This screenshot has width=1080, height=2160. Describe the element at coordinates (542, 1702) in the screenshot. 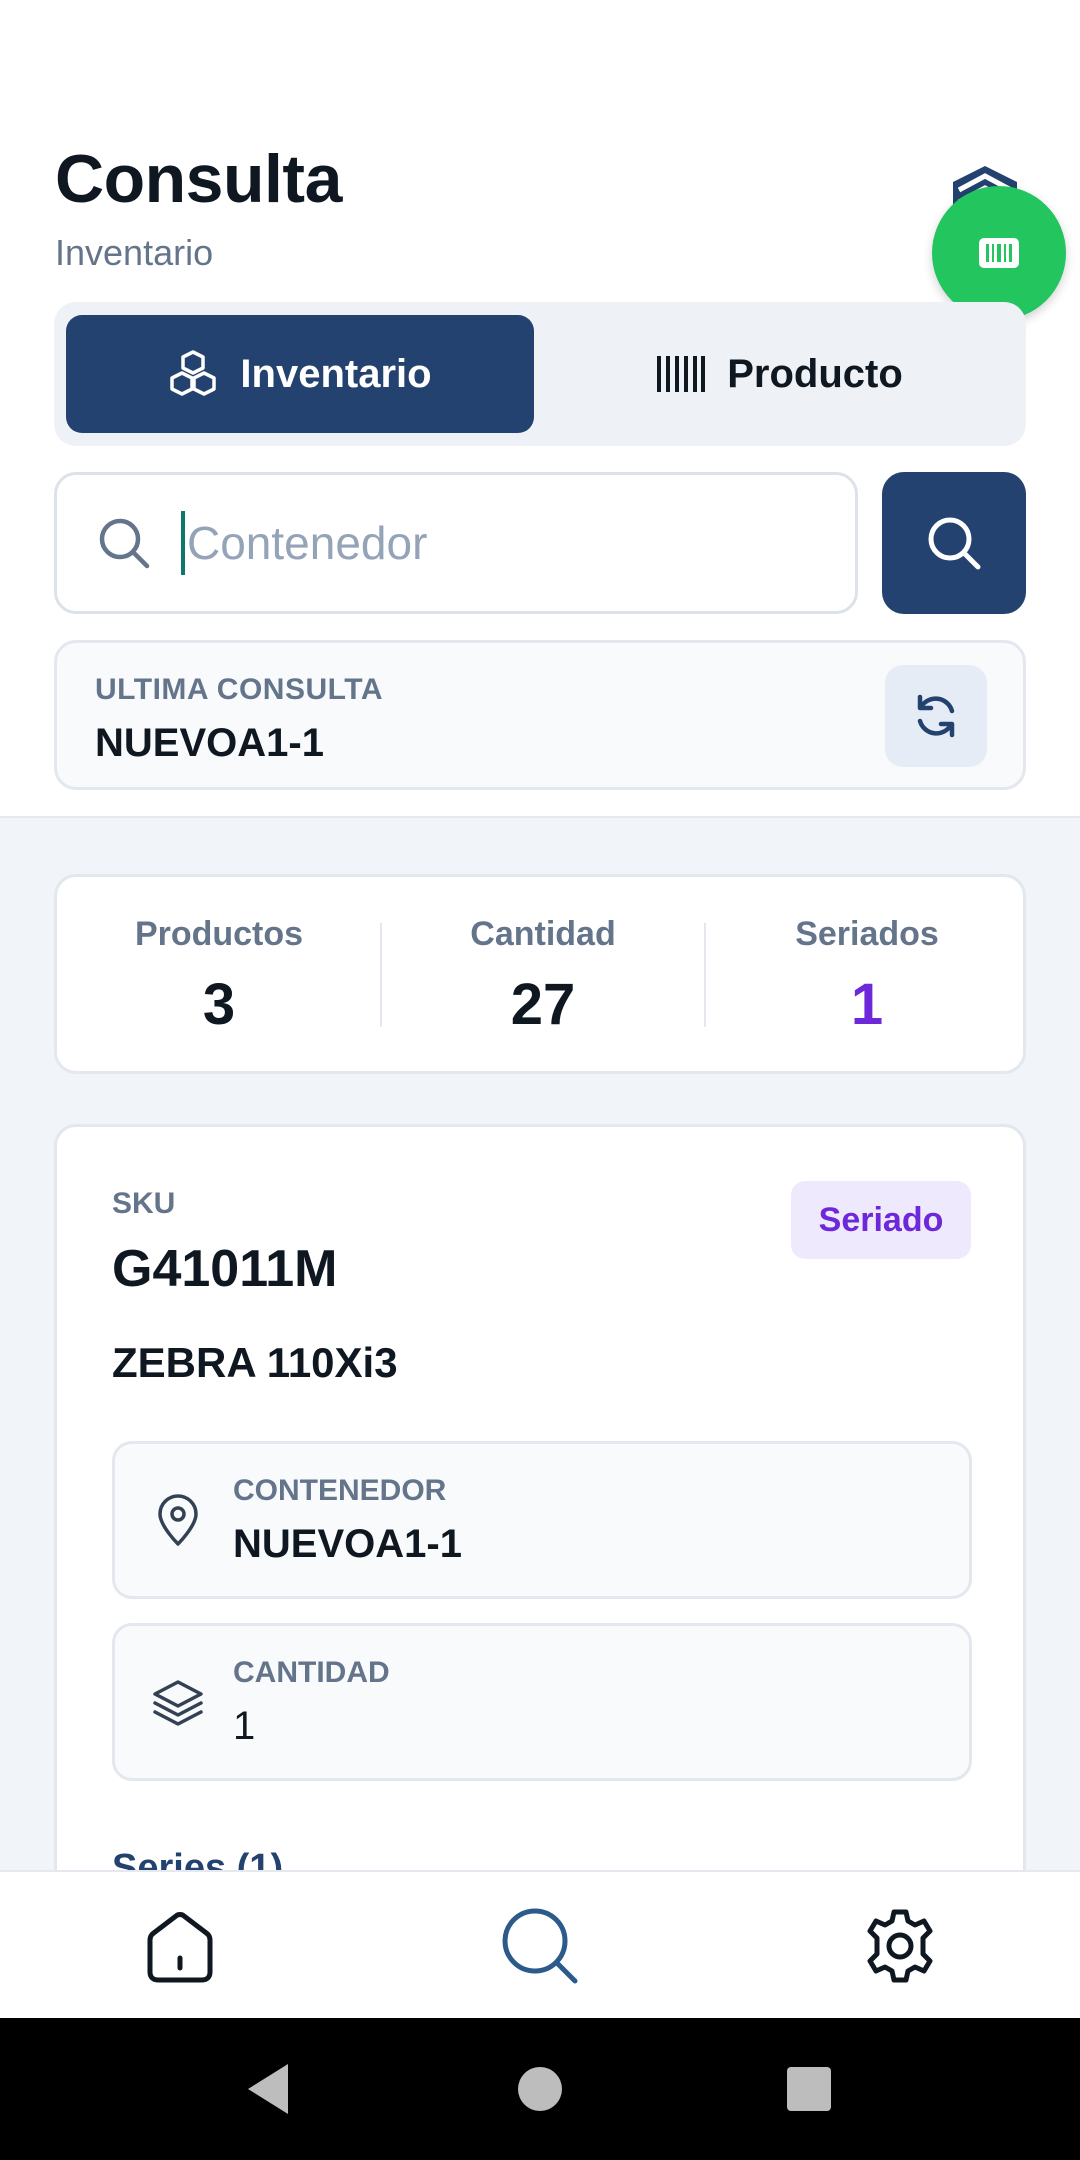

I see `quantity-info-box: CANTIDAD 1` at that location.